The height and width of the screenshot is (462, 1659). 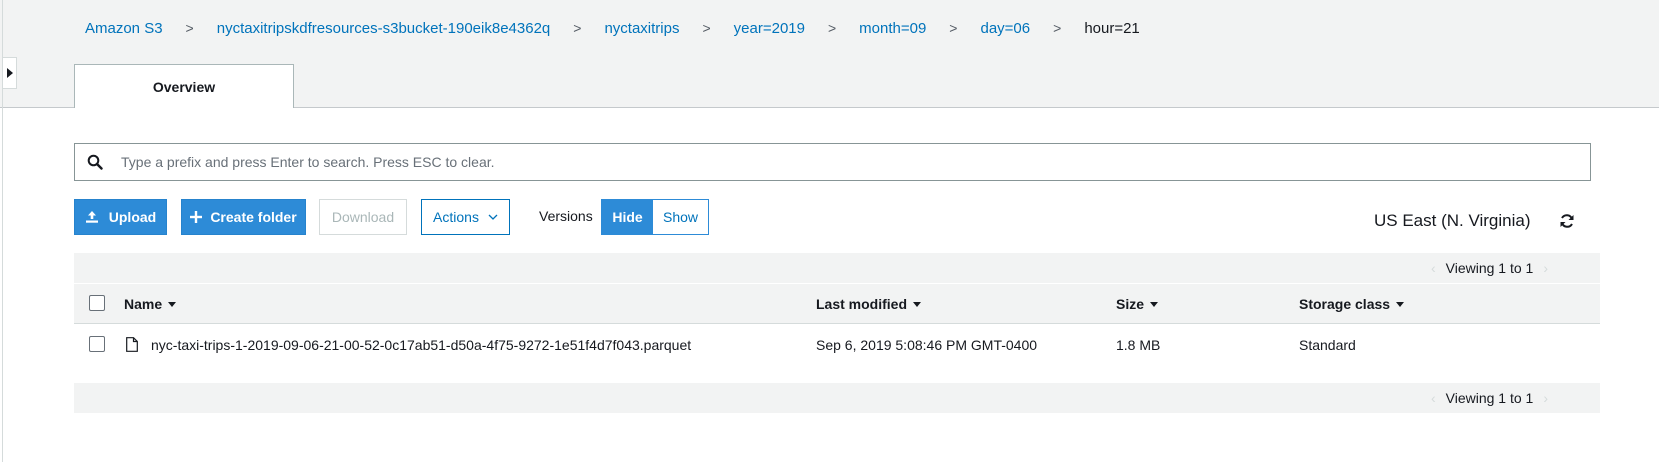 I want to click on plus-icon, so click(x=196, y=217).